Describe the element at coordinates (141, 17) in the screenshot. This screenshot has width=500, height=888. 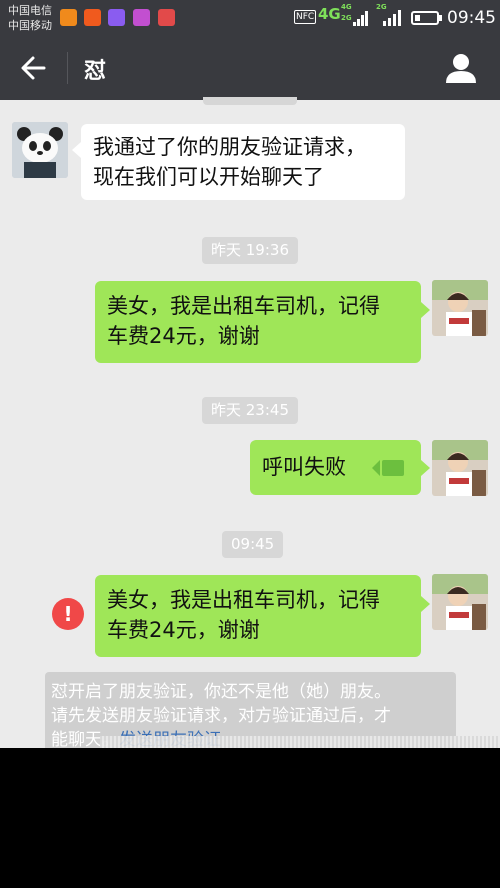
I see `app-icon` at that location.